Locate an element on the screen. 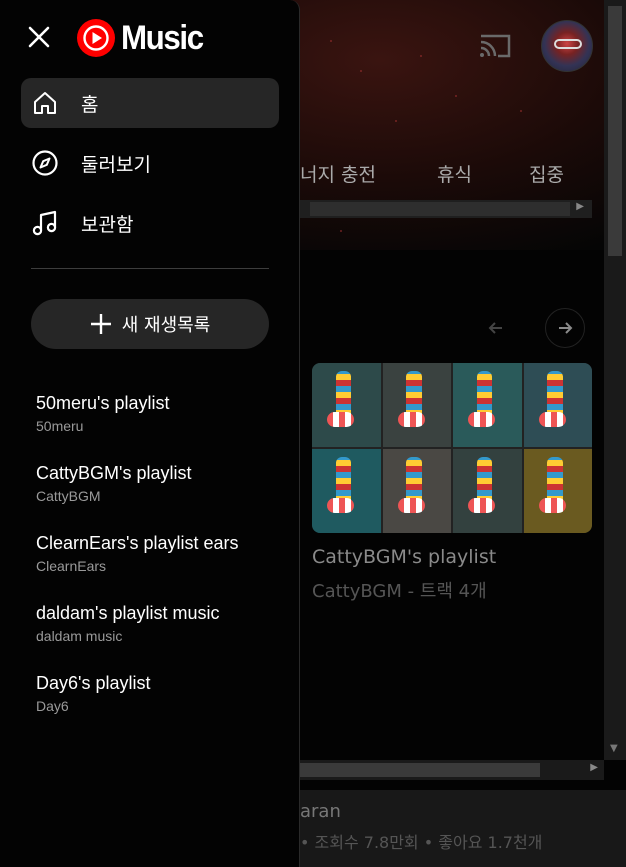 The image size is (626, 867). playlist-owner: CattyBGM is located at coordinates (68, 496).